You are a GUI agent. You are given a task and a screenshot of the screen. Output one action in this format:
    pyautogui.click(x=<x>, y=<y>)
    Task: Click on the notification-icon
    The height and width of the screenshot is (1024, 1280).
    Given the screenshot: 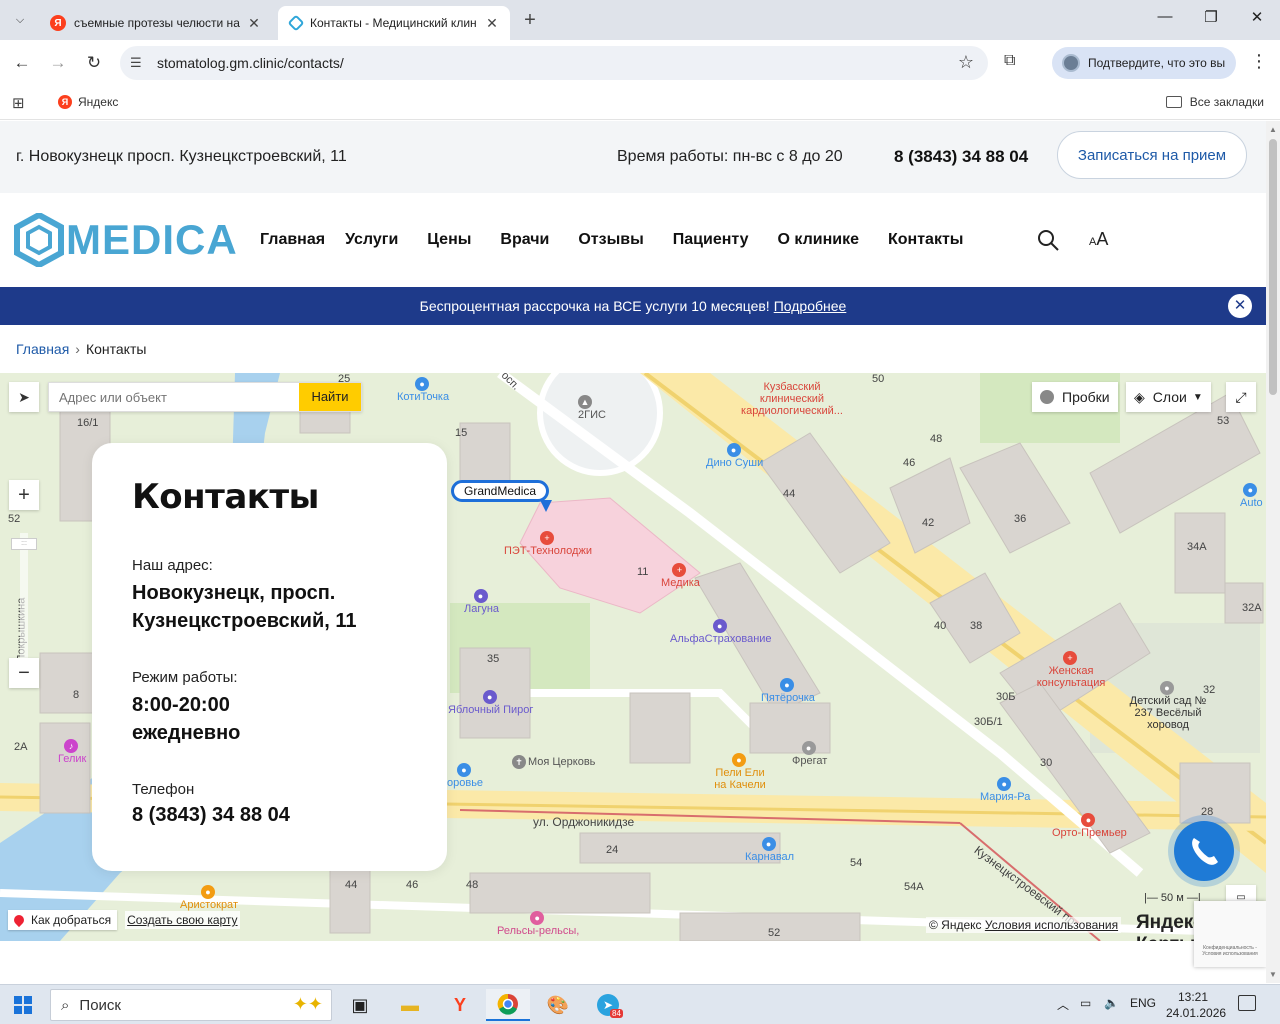 What is the action you would take?
    pyautogui.click(x=1247, y=1003)
    